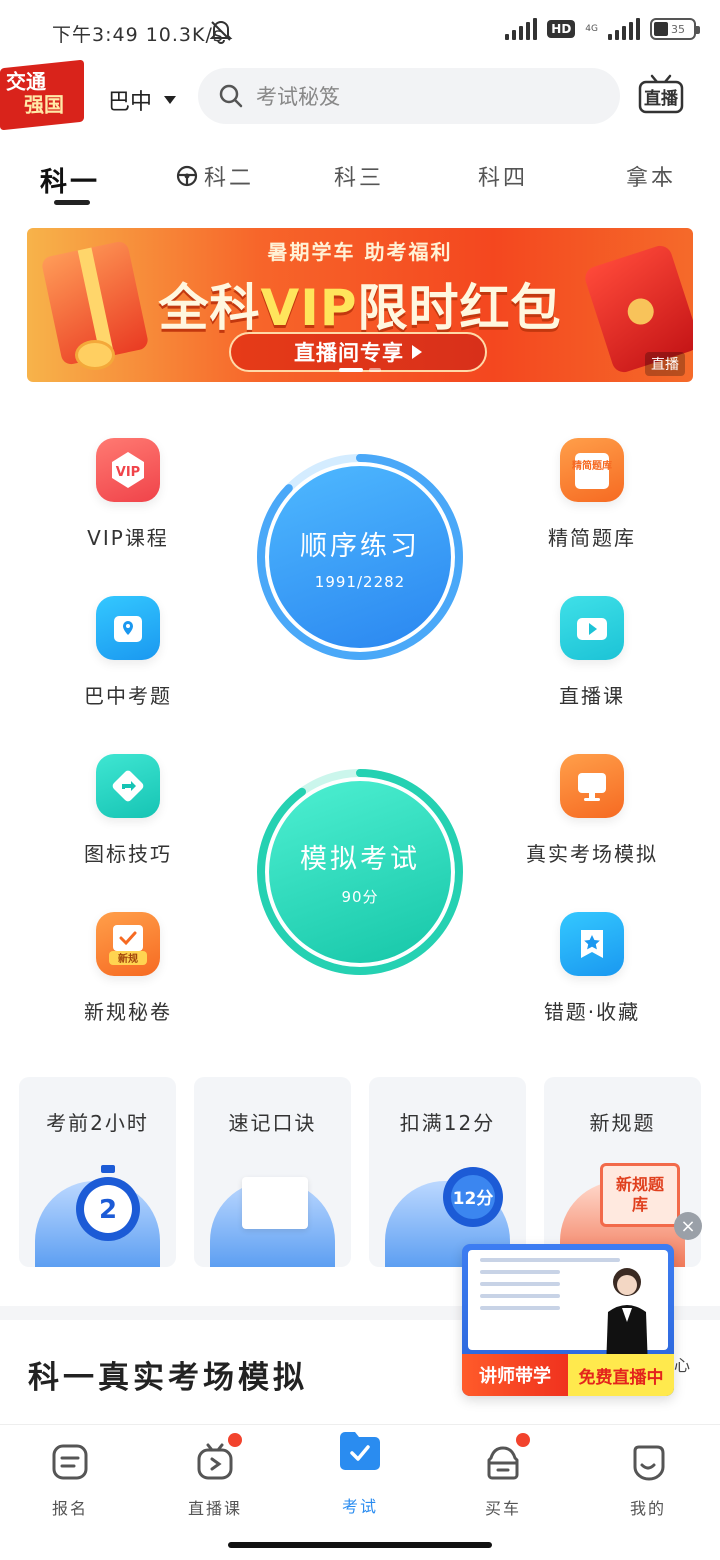 The image size is (720, 1560). What do you see at coordinates (360, 252) in the screenshot?
I see `banner-topline: 暑期学车 助考福利` at bounding box center [360, 252].